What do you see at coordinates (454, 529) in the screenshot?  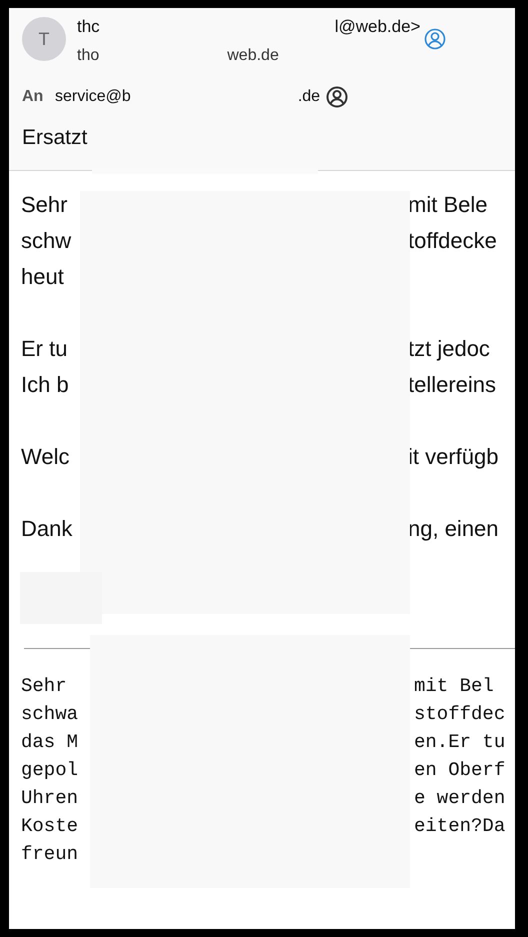 I see `body-text: ng, einen` at bounding box center [454, 529].